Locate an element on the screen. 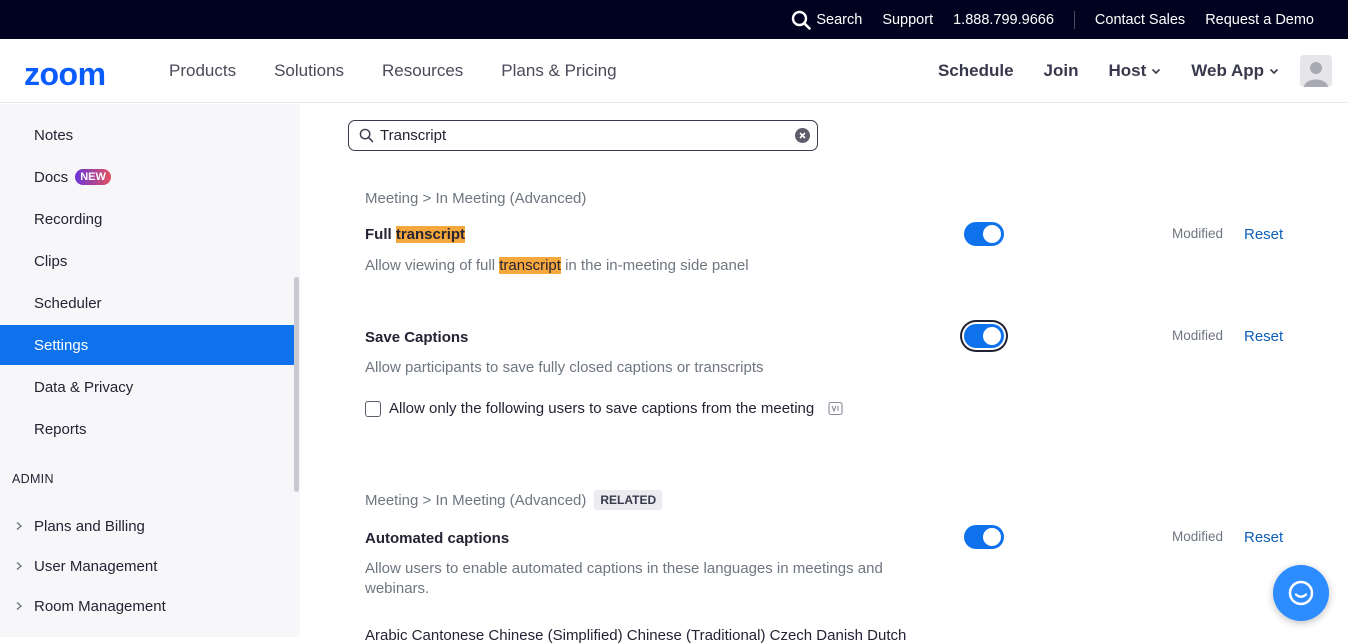 The image size is (1348, 644). search-link: Search is located at coordinates (826, 20).